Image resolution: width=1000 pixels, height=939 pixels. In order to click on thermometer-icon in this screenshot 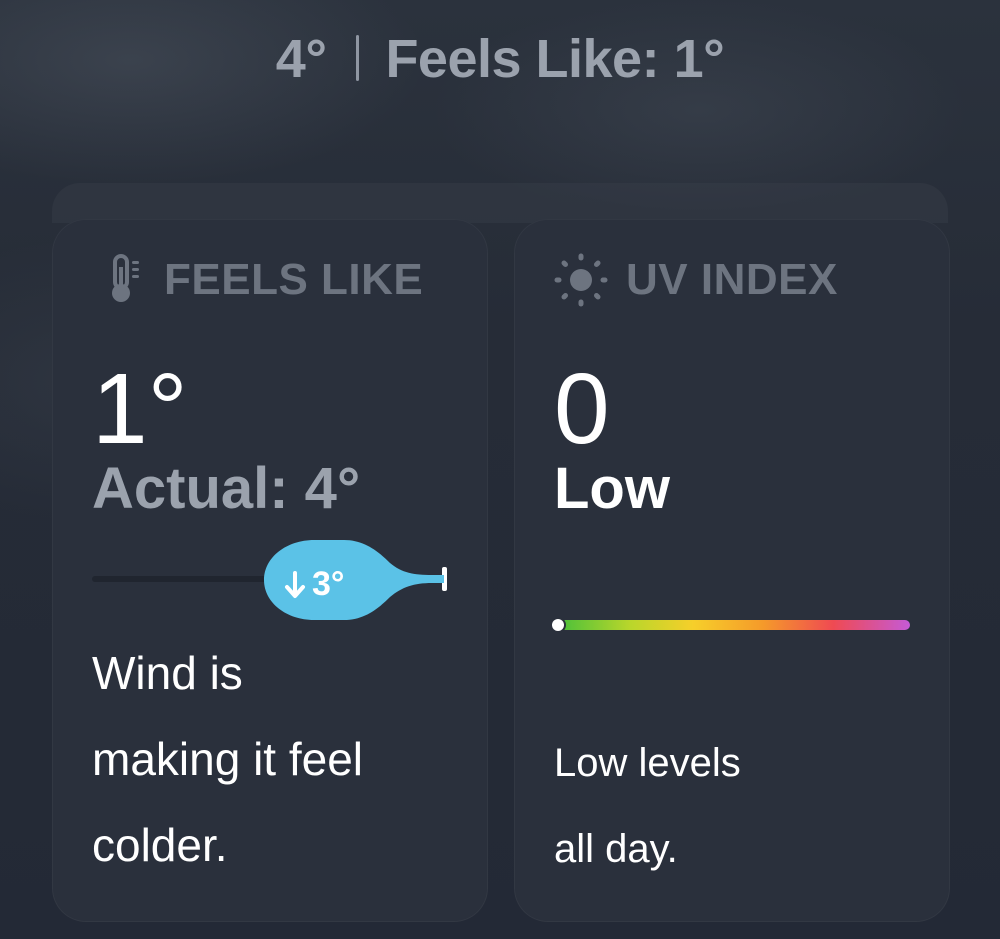, I will do `click(125, 278)`.